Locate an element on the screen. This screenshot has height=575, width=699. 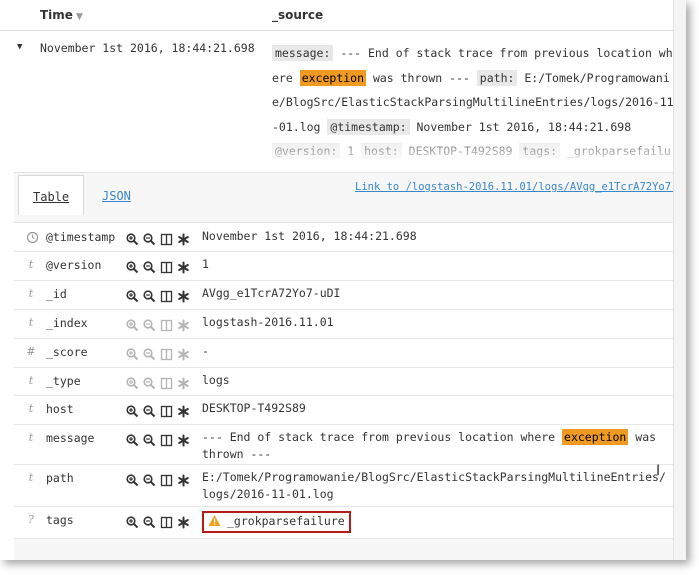
warning-icon is located at coordinates (214, 522).